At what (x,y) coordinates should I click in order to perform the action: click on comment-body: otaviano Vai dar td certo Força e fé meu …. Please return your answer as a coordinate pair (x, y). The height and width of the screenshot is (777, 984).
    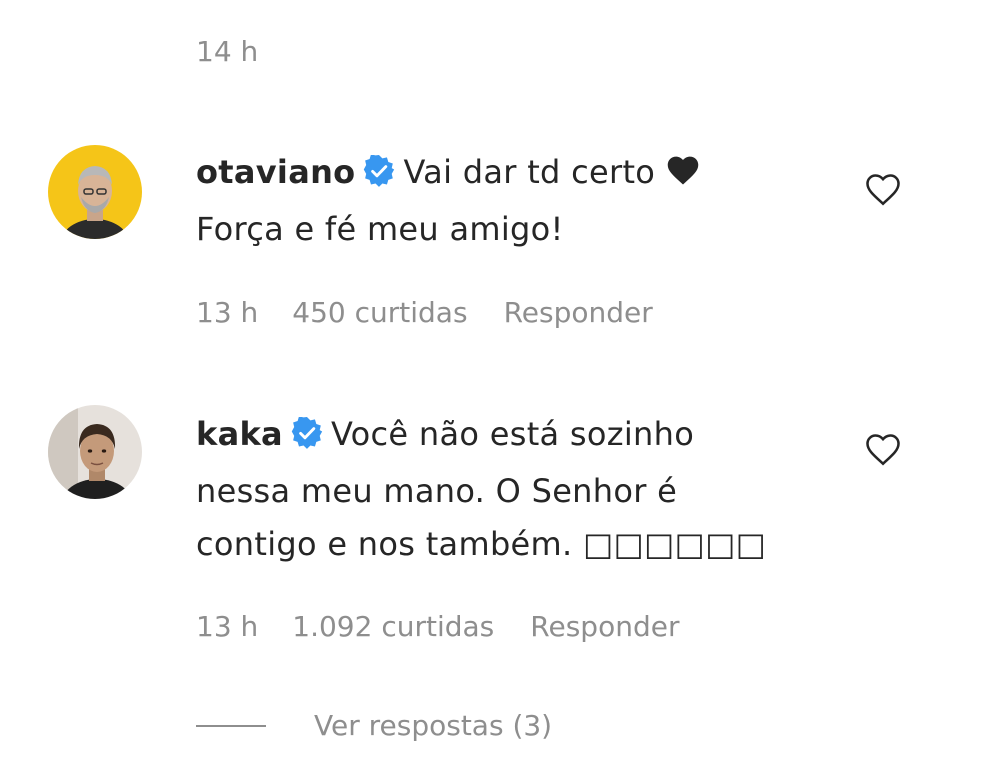
    Looking at the image, I should click on (525, 201).